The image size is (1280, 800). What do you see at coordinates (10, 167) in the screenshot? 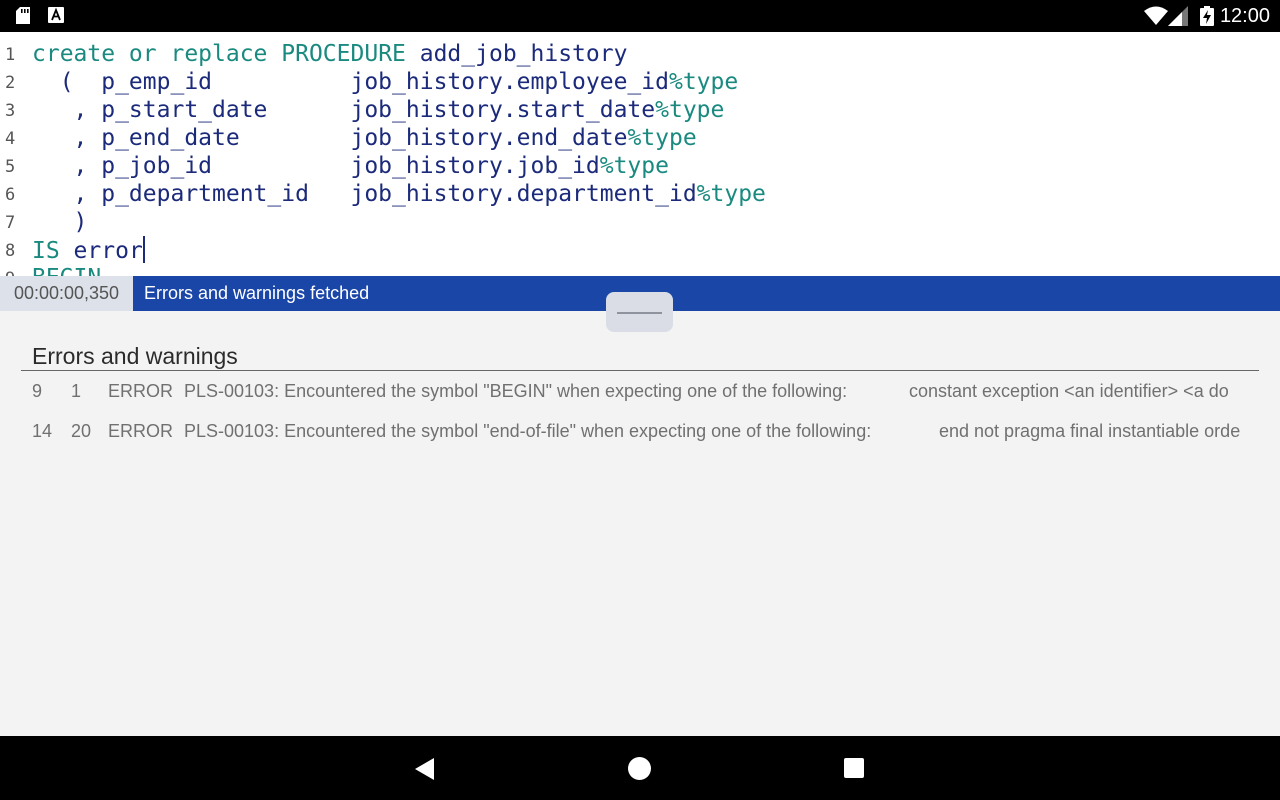
I see `line-number: 5` at bounding box center [10, 167].